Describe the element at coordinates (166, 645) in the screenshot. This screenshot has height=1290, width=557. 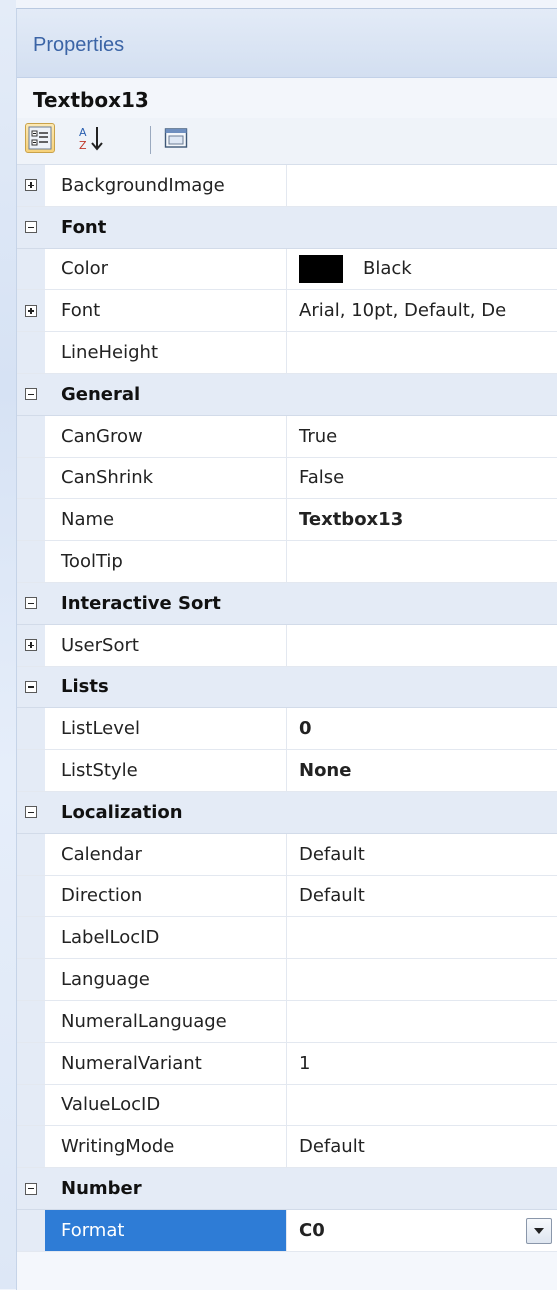
I see `property-name: UserSort` at that location.